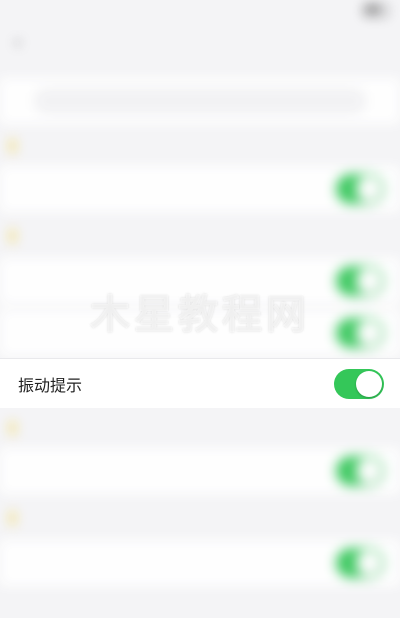 This screenshot has width=400, height=618. Describe the element at coordinates (376, 11) in the screenshot. I see `battery-icon` at that location.